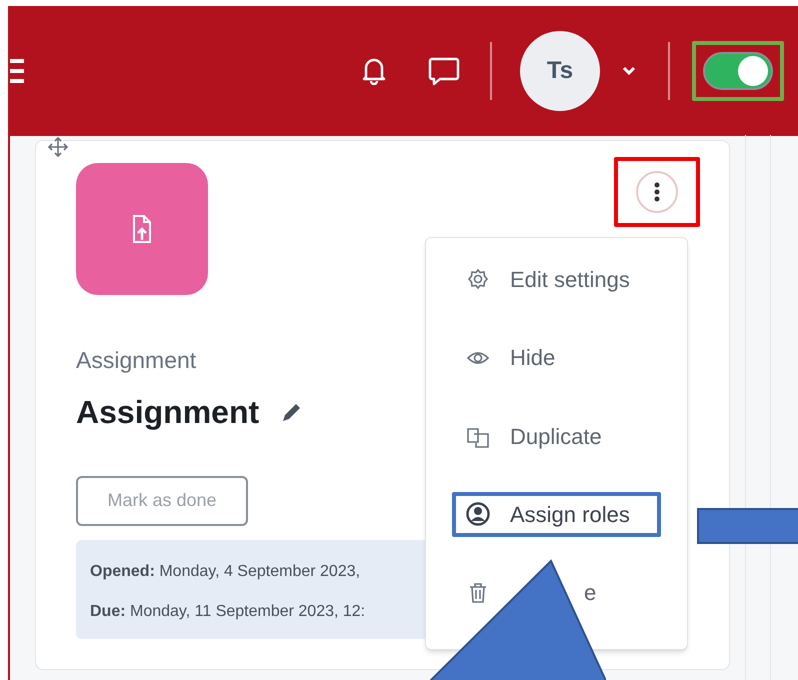 This screenshot has height=680, width=798. Describe the element at coordinates (228, 612) in the screenshot. I see `date-text: Due: Monday, 11 September 2023, 12:` at that location.